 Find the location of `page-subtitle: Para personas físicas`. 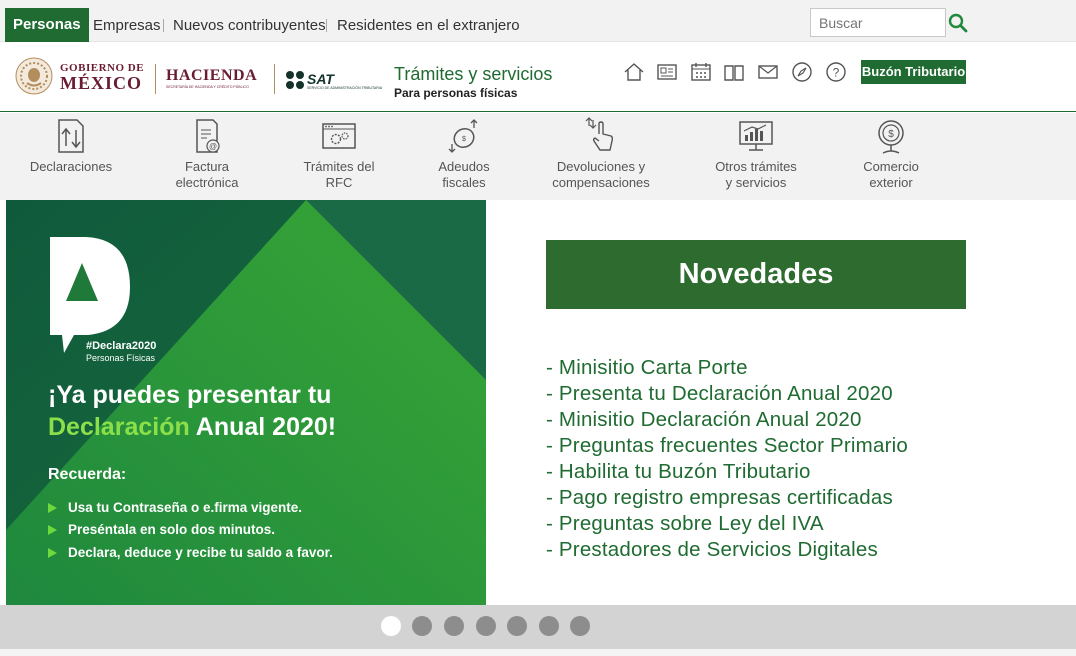

page-subtitle: Para personas físicas is located at coordinates (456, 93).